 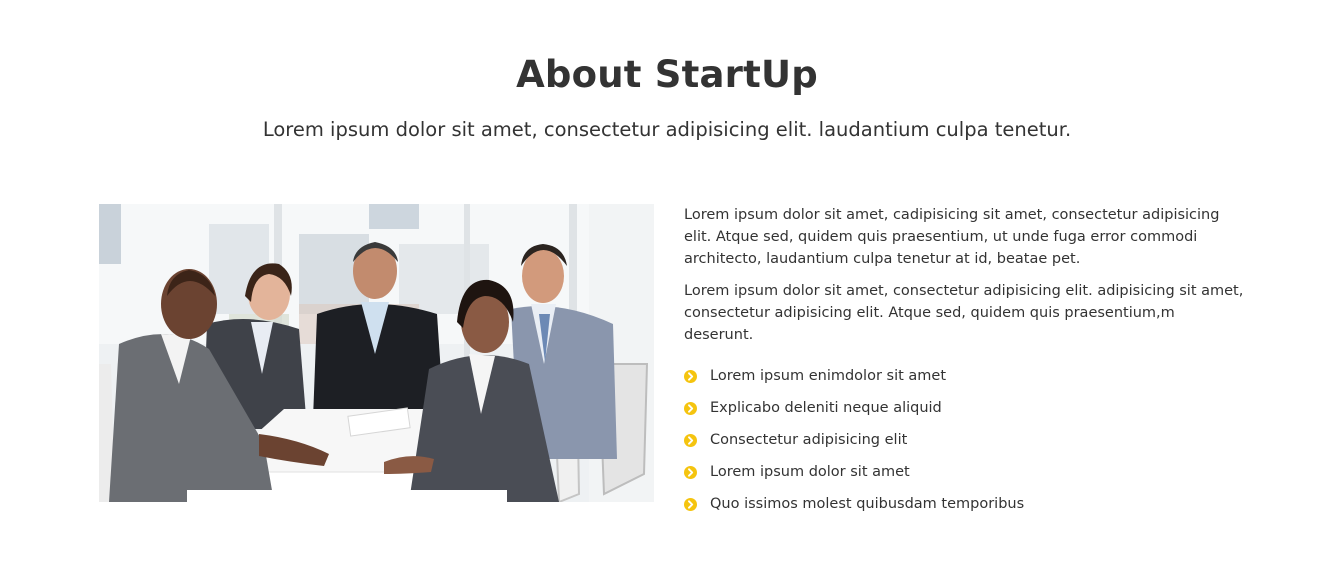 I want to click on list-item-label: Quo issimos molest quibusdam temporibus, so click(x=867, y=504).